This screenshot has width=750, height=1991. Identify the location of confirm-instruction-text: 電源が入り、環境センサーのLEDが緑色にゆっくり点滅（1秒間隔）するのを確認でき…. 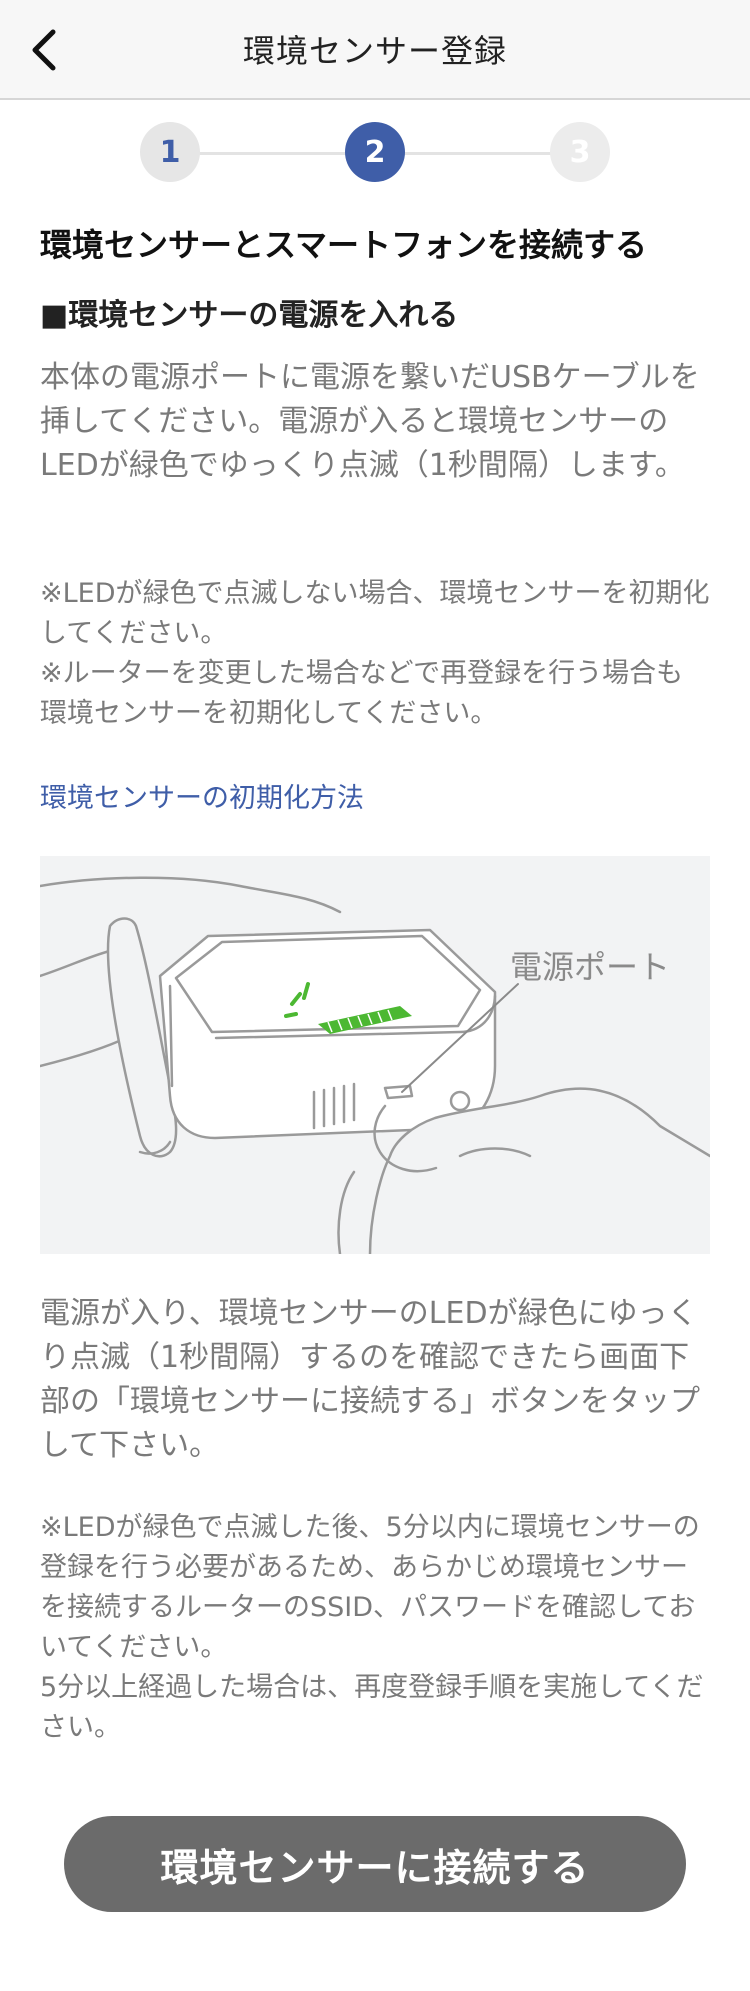
(370, 1379).